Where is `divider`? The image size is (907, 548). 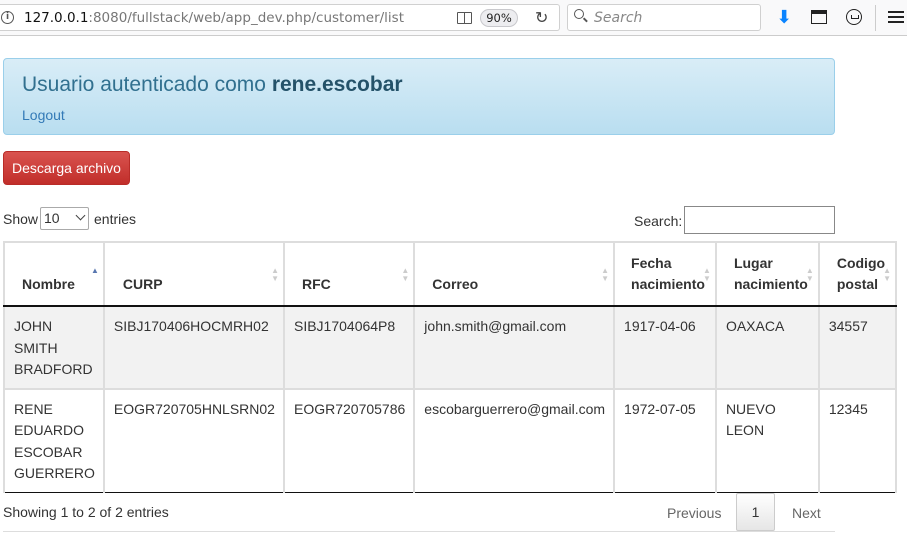
divider is located at coordinates (419, 531).